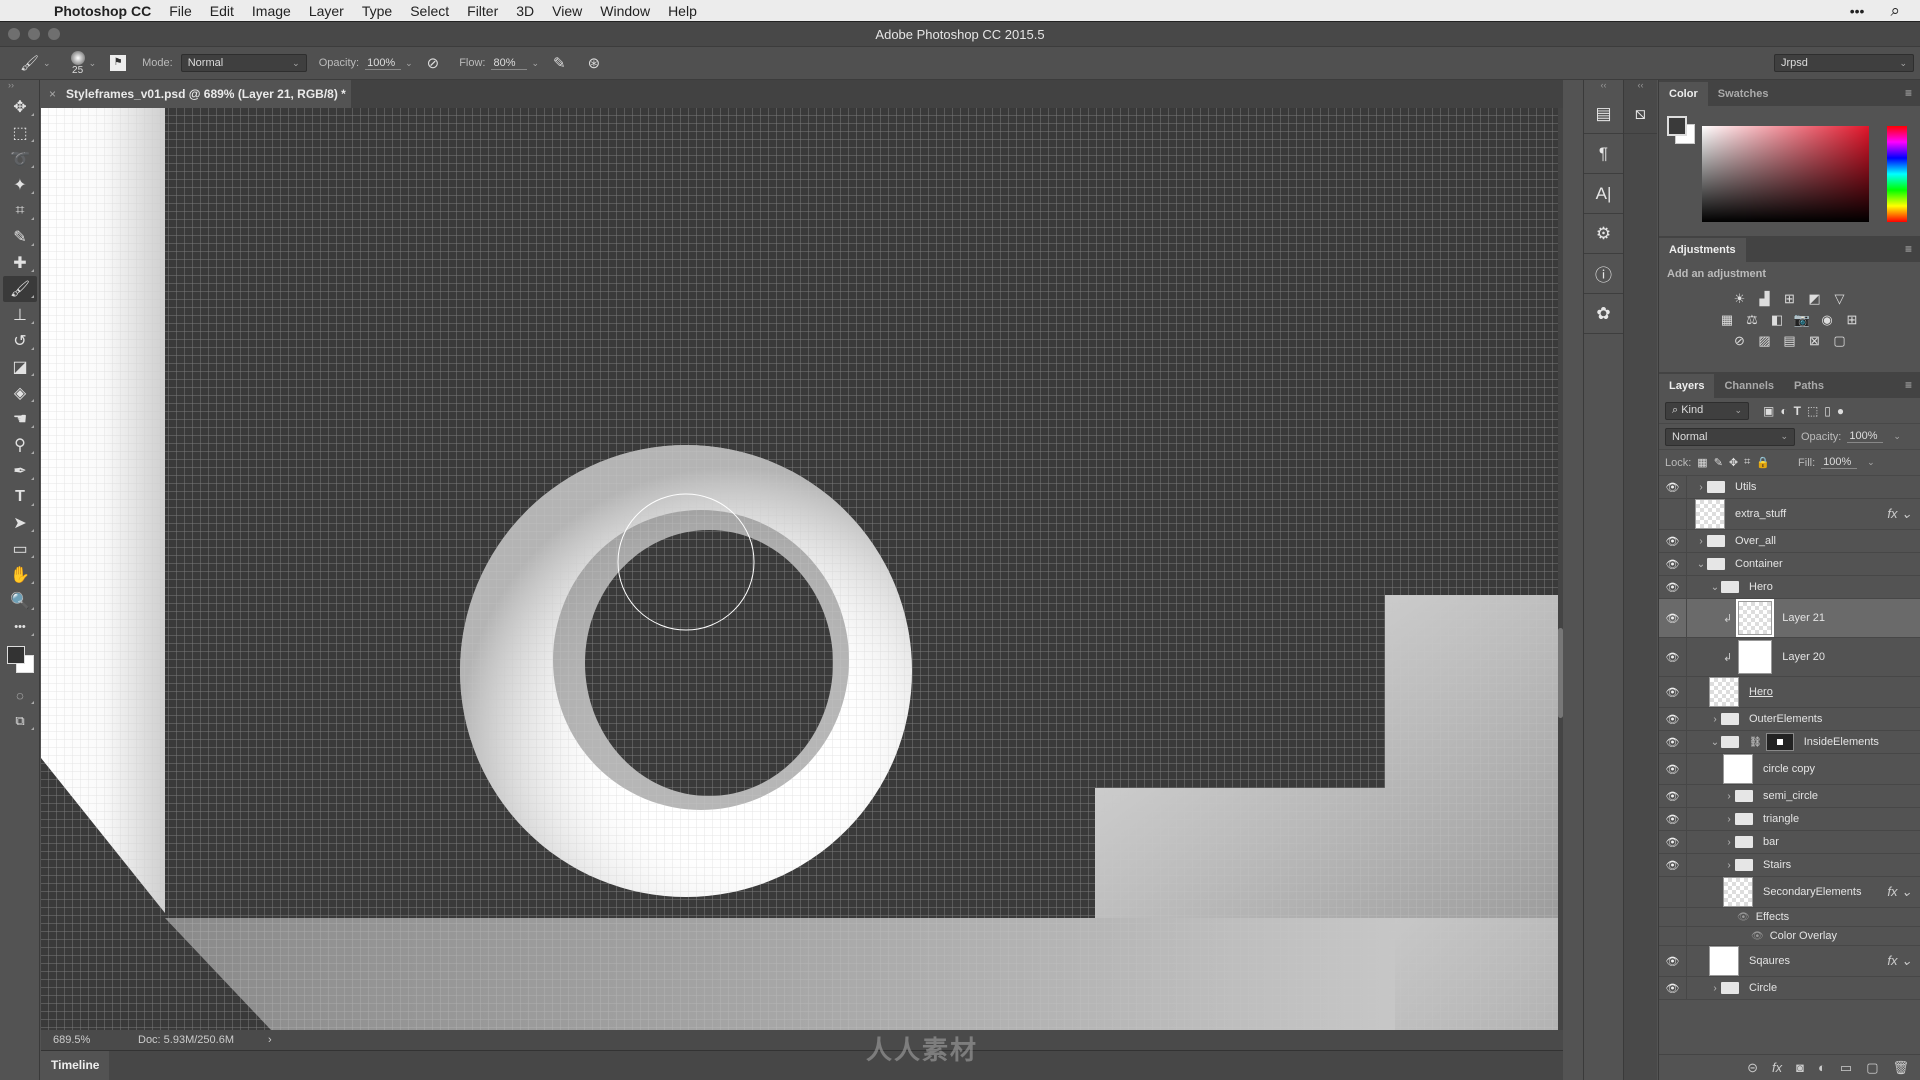 The image size is (1920, 1080). I want to click on libraries-panel-icon: ⚙, so click(1603, 234).